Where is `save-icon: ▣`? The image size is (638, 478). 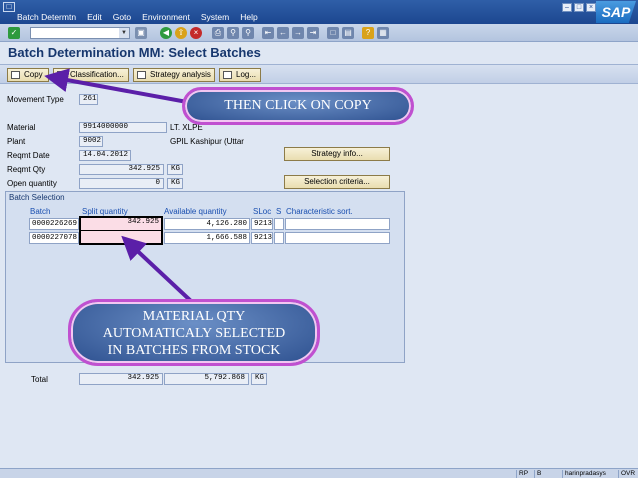 save-icon: ▣ is located at coordinates (141, 33).